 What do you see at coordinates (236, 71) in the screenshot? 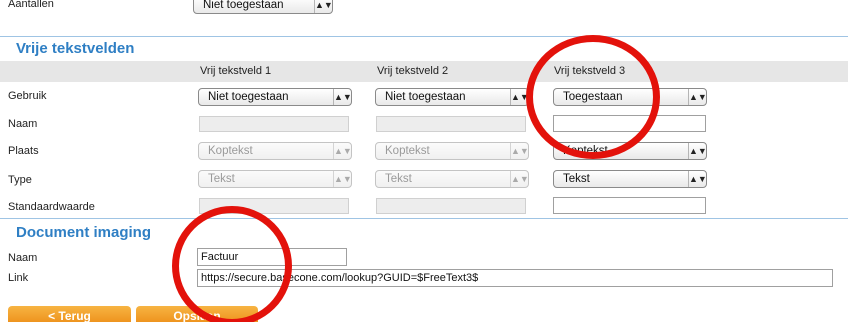
I see `column-header-1: Vrij tekstveld 1` at bounding box center [236, 71].